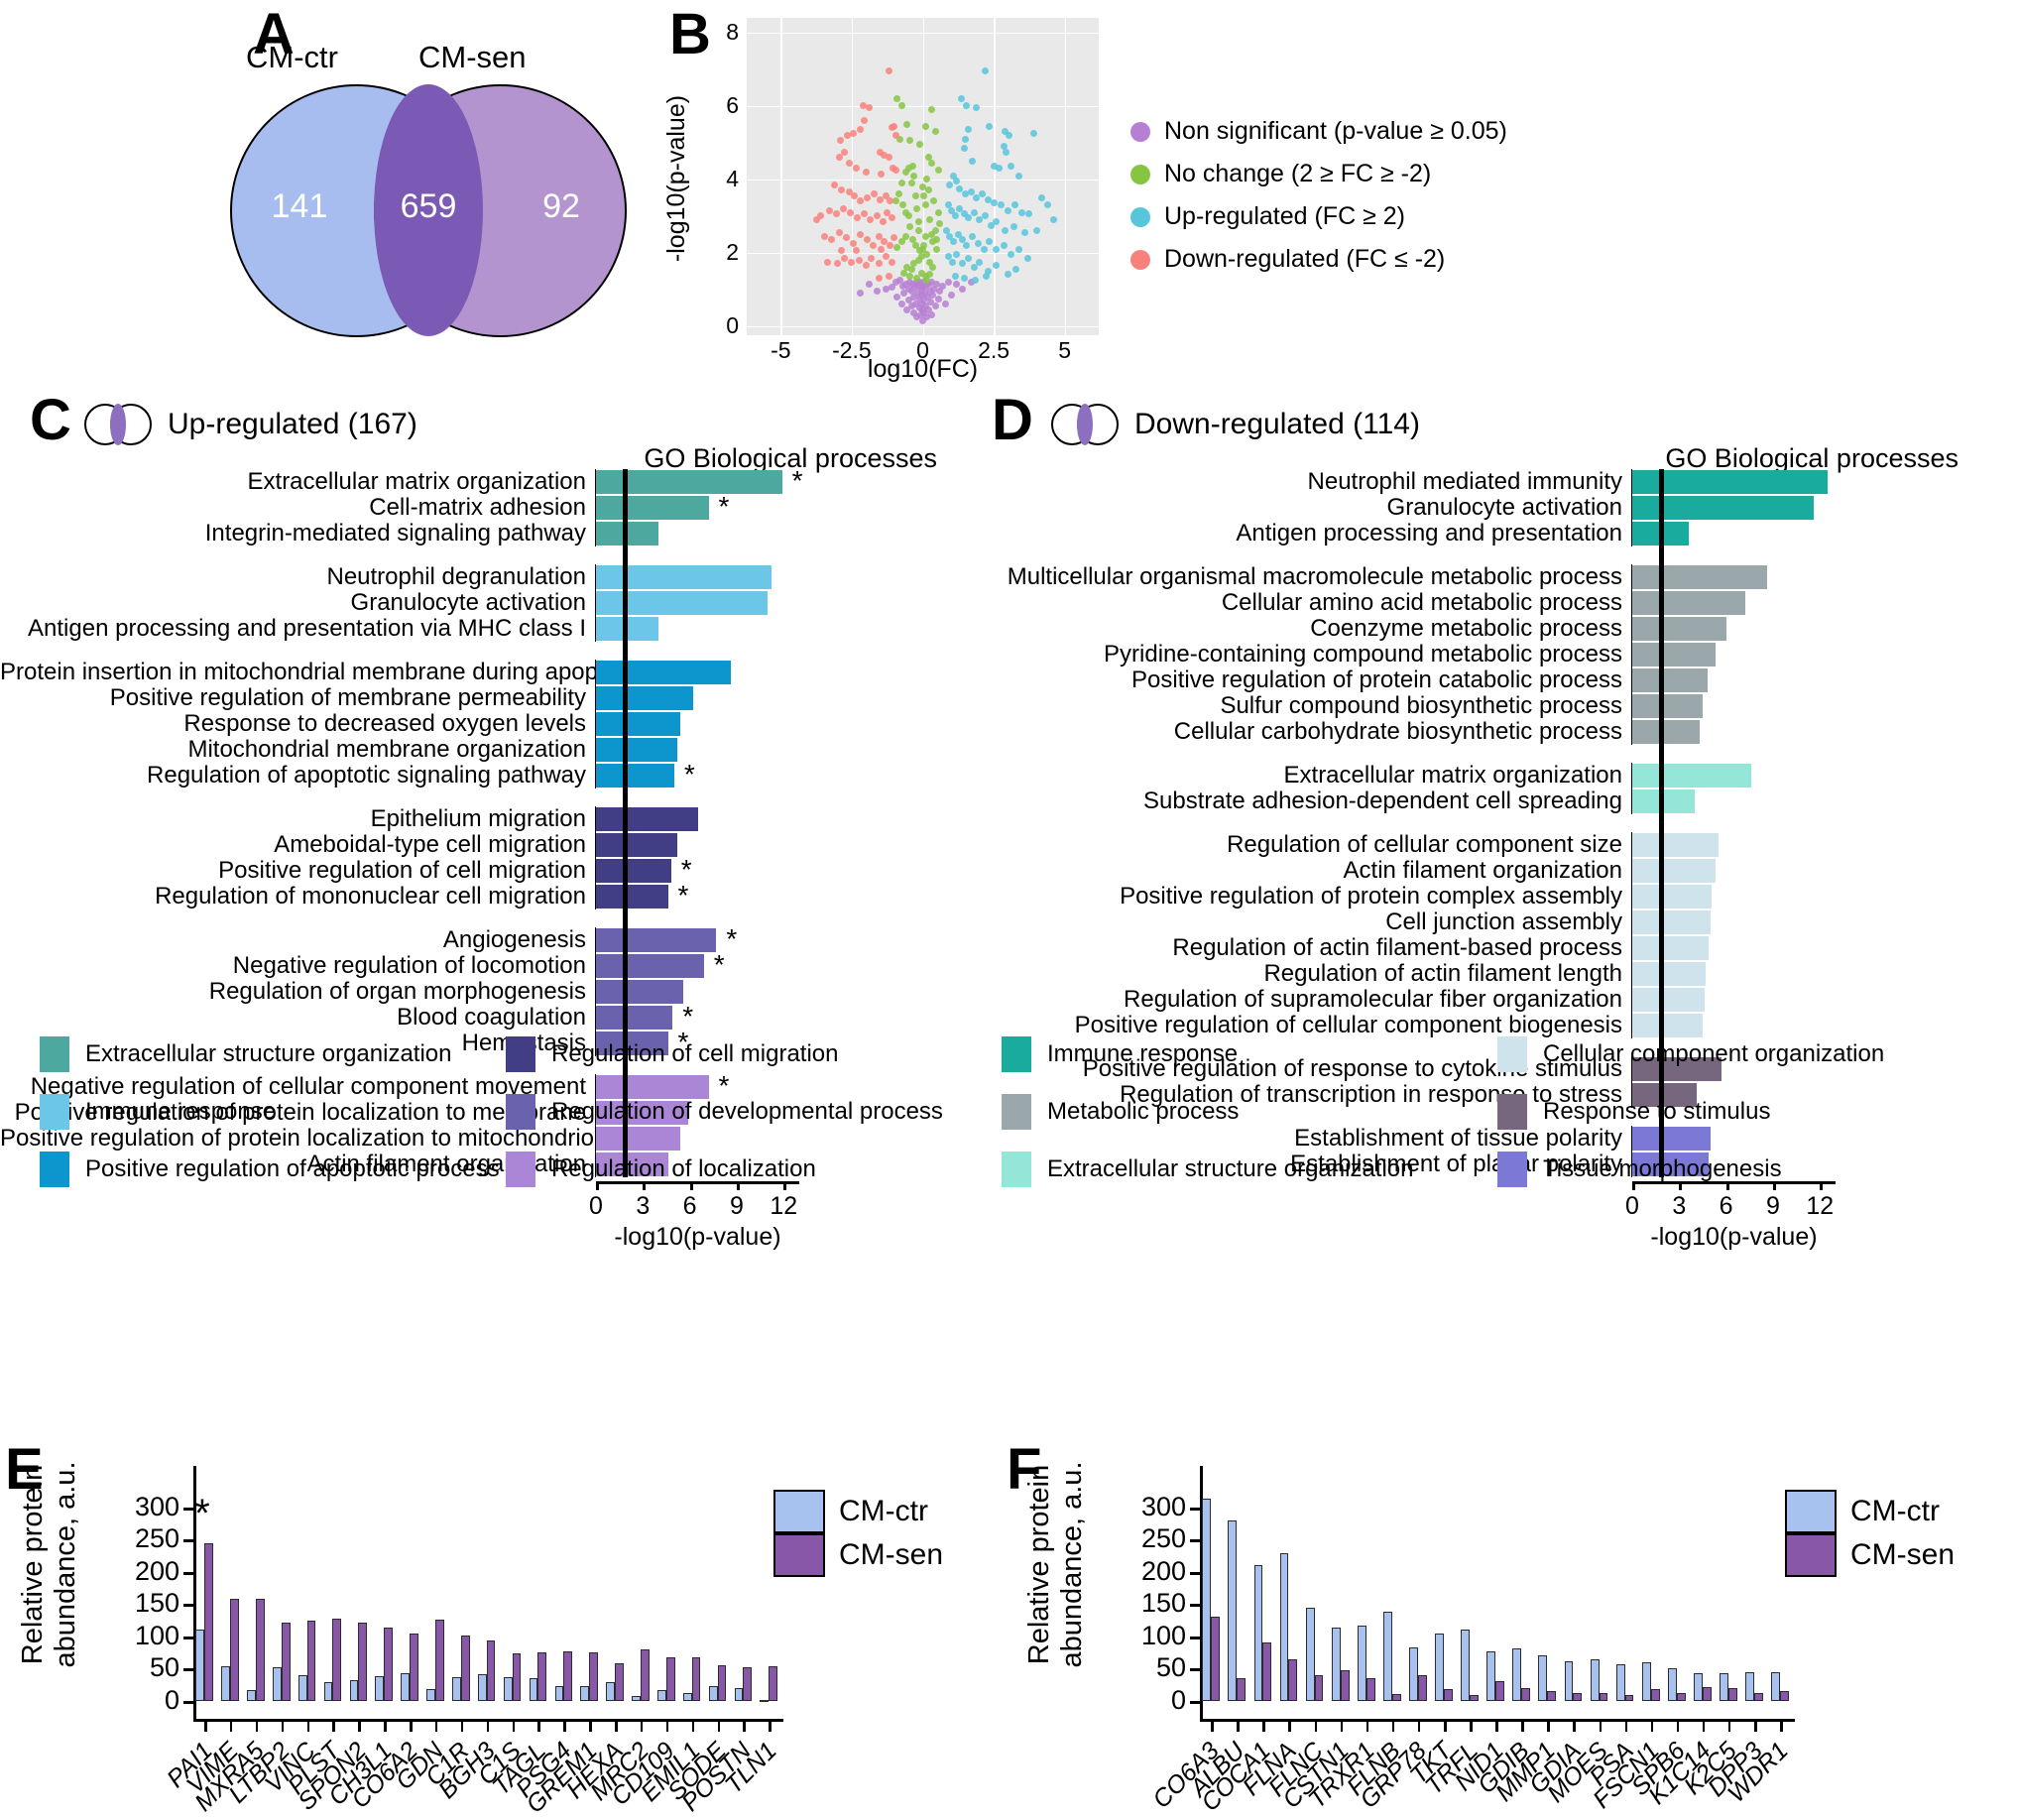 The width and height of the screenshot is (2018, 1820). What do you see at coordinates (1421, 705) in the screenshot?
I see `go-term-label: Sulfur compound biosynthetic process` at bounding box center [1421, 705].